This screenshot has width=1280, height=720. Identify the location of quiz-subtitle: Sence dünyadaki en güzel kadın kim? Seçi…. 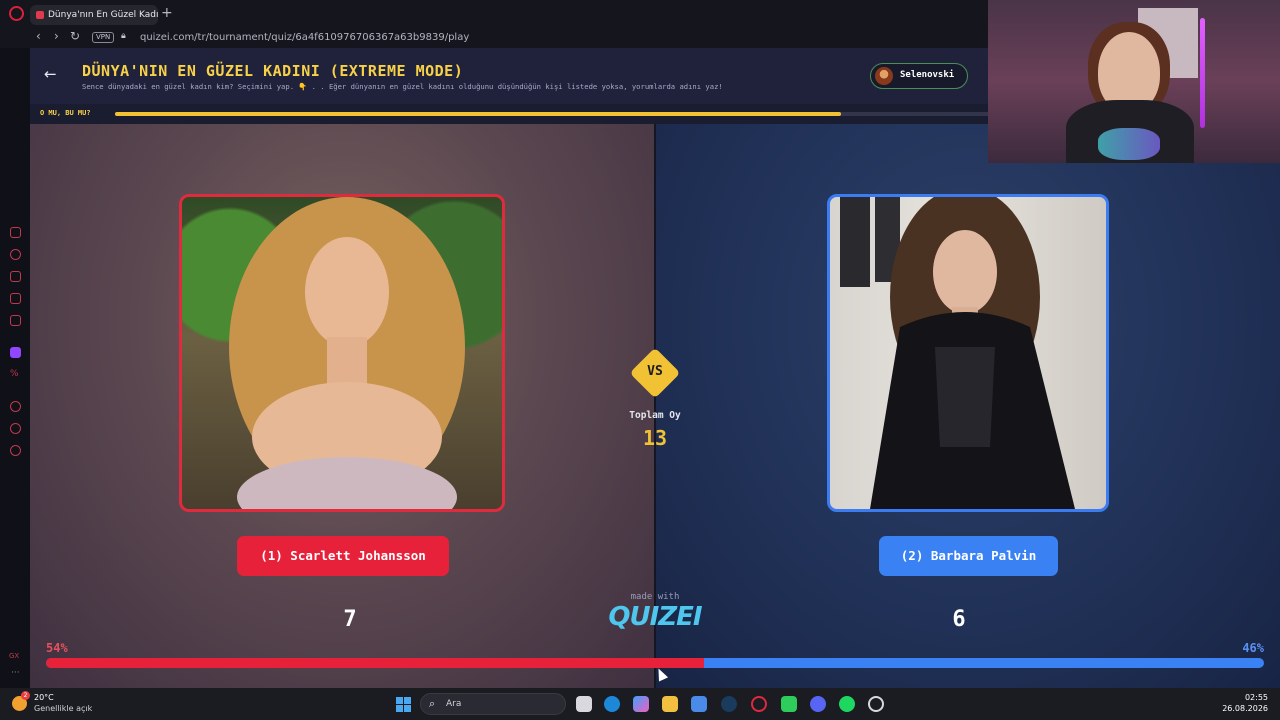
(402, 86).